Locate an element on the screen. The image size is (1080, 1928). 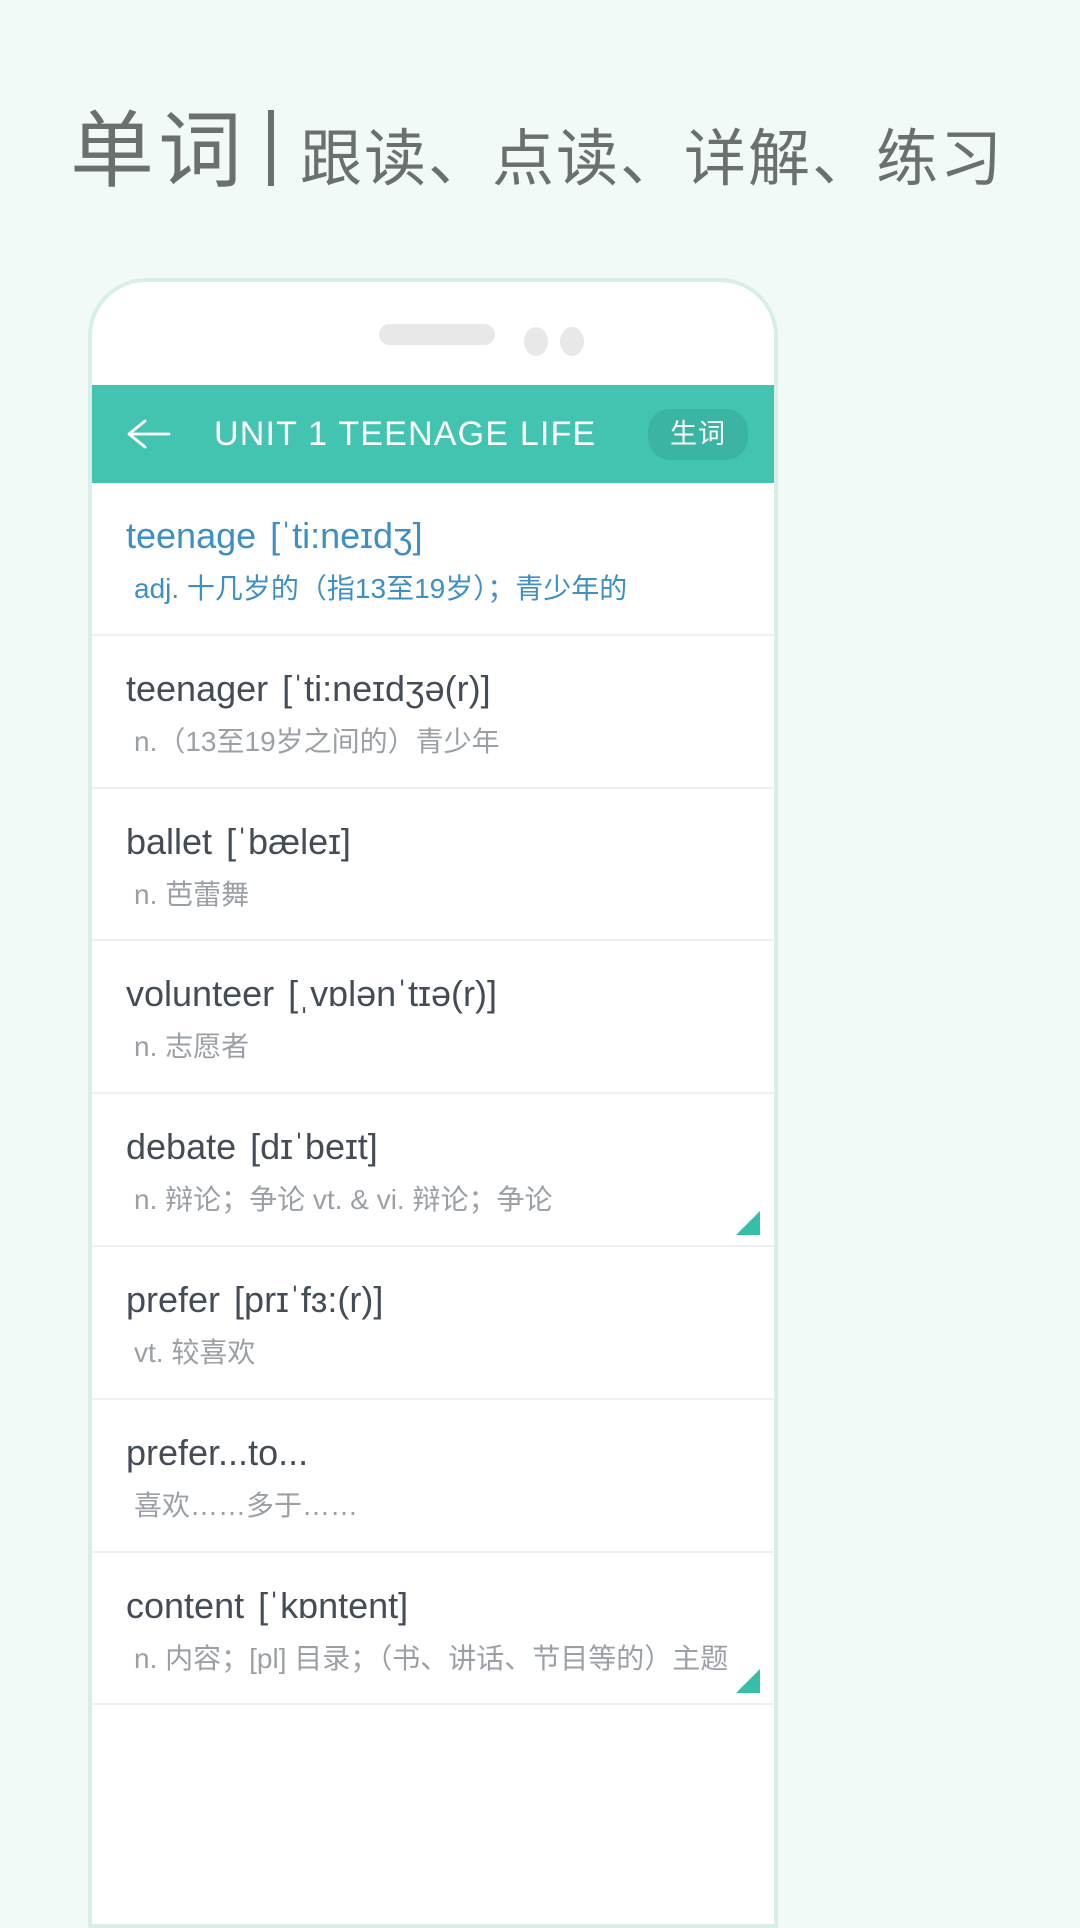
word-list-item: prefer [prɪˈfɜ:(r)] vt. 较喜欢 is located at coordinates (433, 1323).